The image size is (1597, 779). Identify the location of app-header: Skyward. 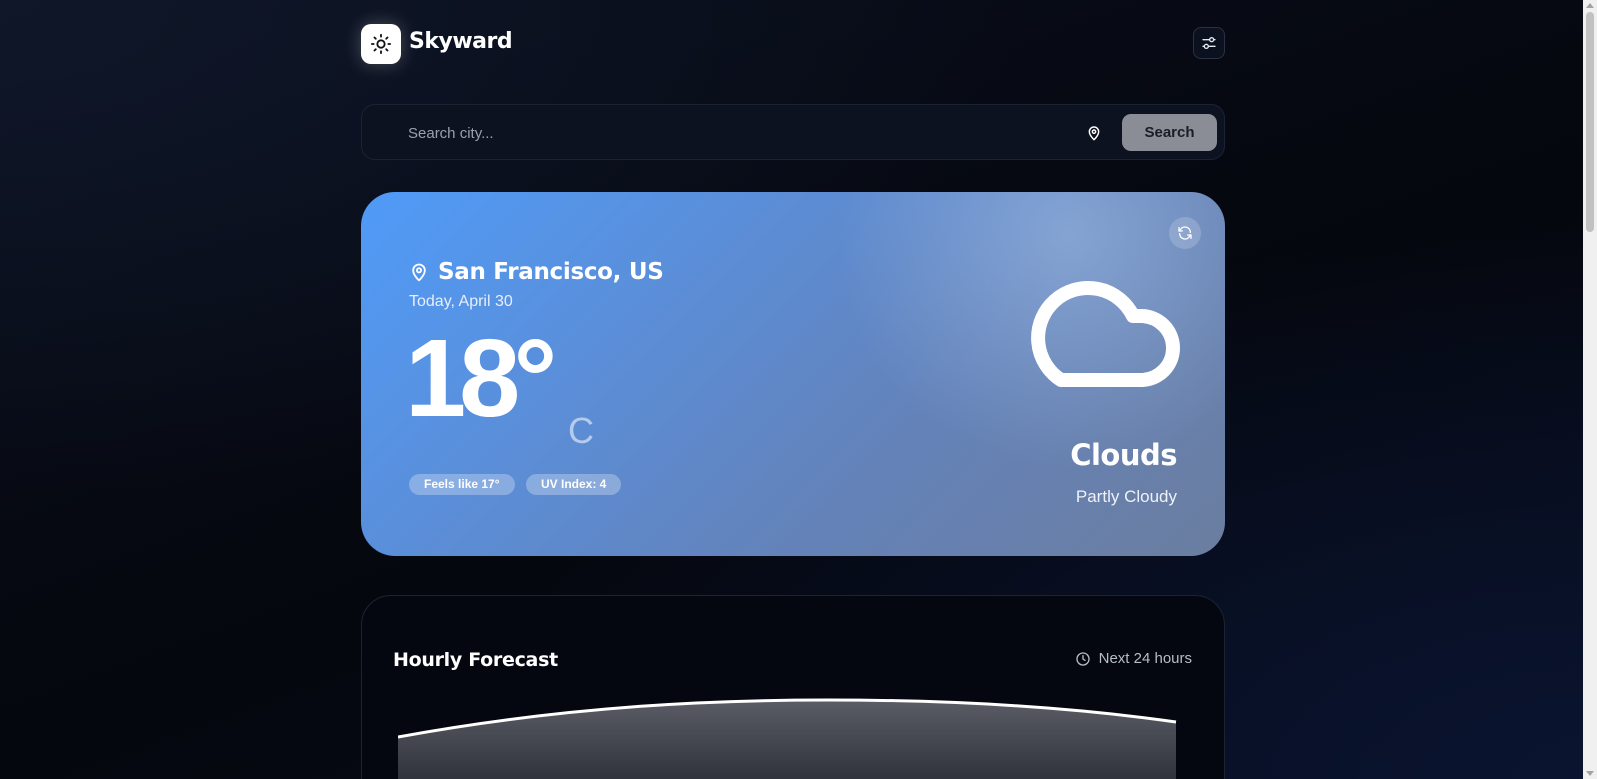
(793, 44).